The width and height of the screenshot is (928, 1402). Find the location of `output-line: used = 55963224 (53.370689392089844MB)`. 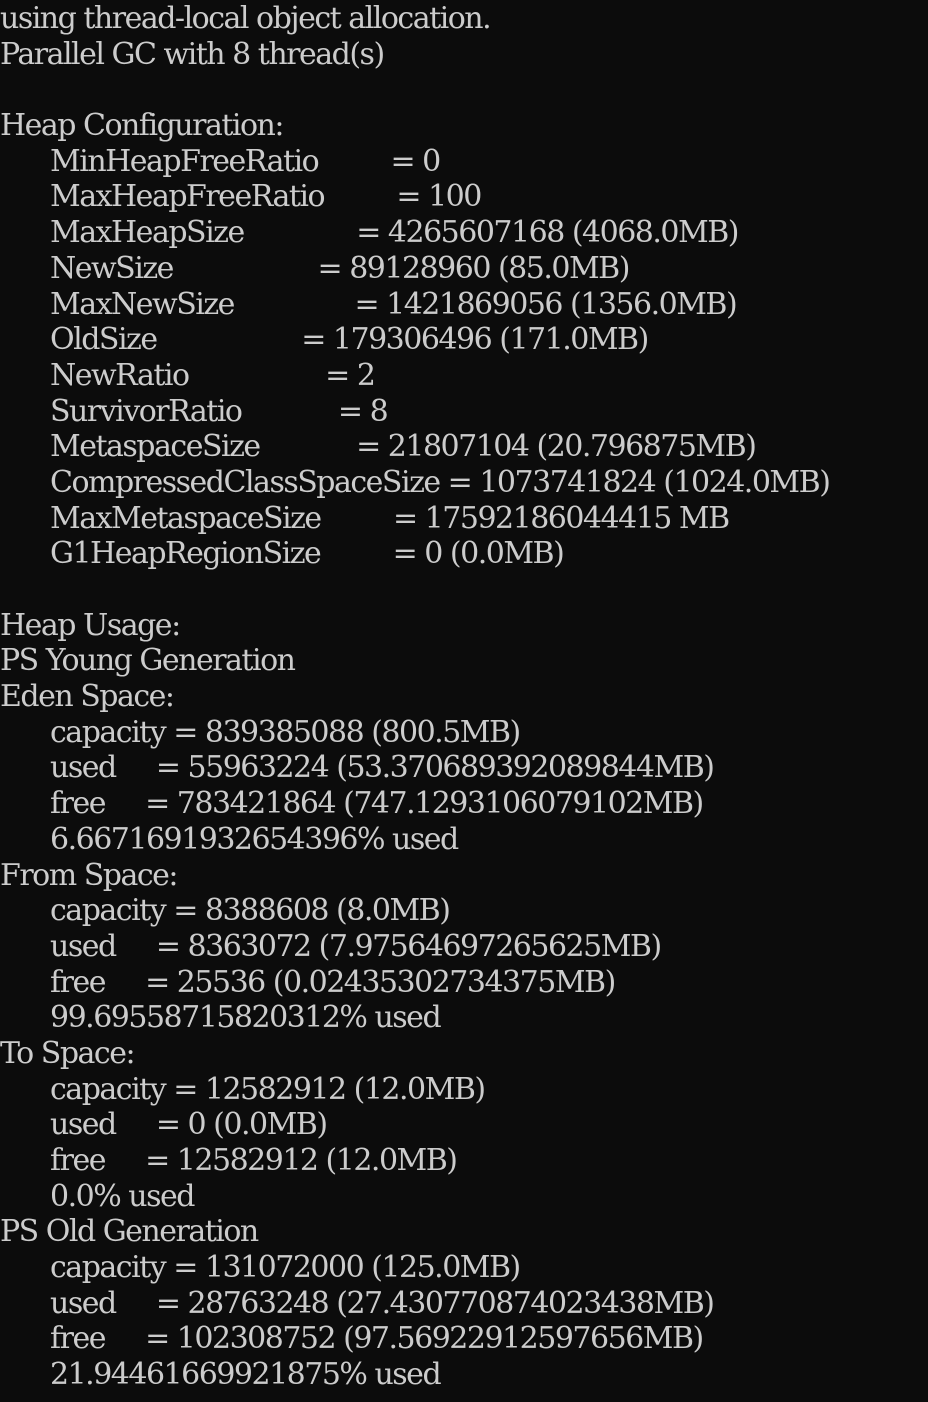

output-line: used = 55963224 (53.370689392089844MB) is located at coordinates (382, 768).